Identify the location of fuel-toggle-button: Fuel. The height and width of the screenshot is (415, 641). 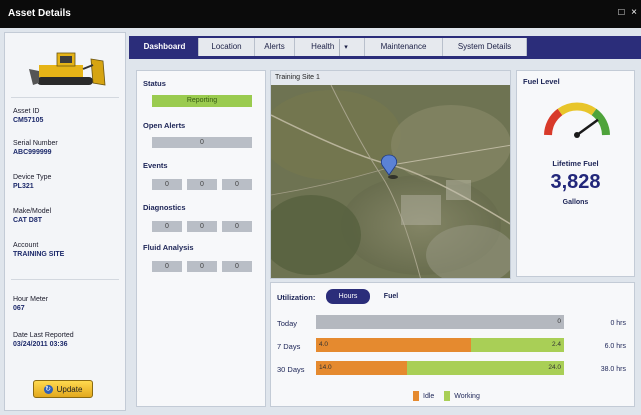
(391, 296).